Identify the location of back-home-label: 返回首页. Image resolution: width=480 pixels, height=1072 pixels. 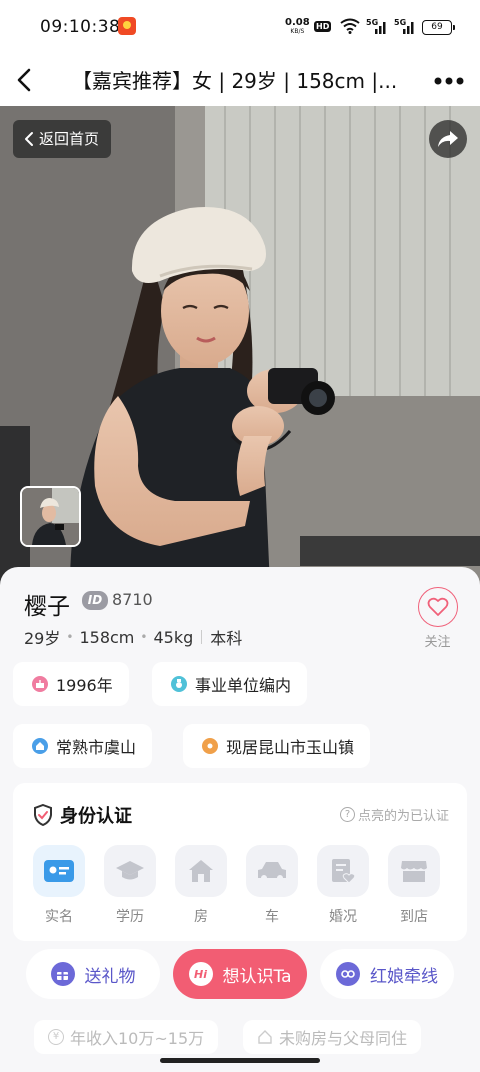
(69, 139).